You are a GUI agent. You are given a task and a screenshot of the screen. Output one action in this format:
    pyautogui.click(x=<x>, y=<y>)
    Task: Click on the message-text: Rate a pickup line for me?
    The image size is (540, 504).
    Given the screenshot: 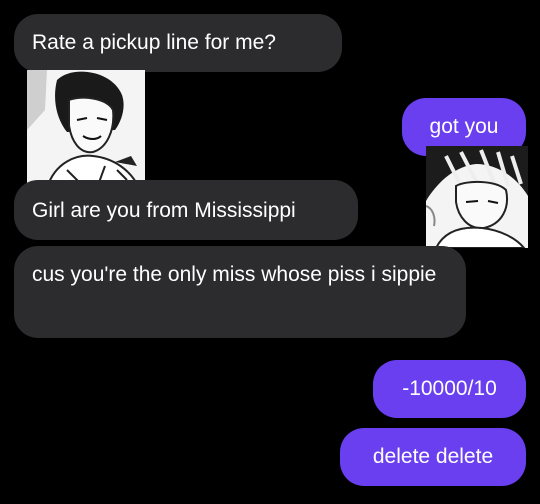 What is the action you would take?
    pyautogui.click(x=154, y=42)
    